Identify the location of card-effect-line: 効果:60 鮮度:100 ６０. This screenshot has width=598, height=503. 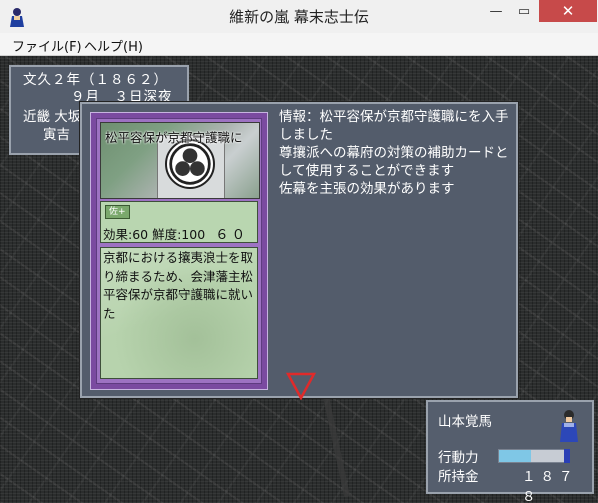
(175, 233).